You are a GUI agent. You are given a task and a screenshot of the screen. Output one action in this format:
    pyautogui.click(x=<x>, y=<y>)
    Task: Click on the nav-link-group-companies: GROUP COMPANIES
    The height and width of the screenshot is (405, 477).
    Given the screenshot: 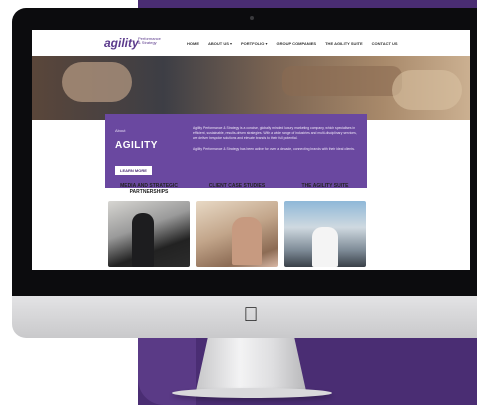 What is the action you would take?
    pyautogui.click(x=296, y=43)
    